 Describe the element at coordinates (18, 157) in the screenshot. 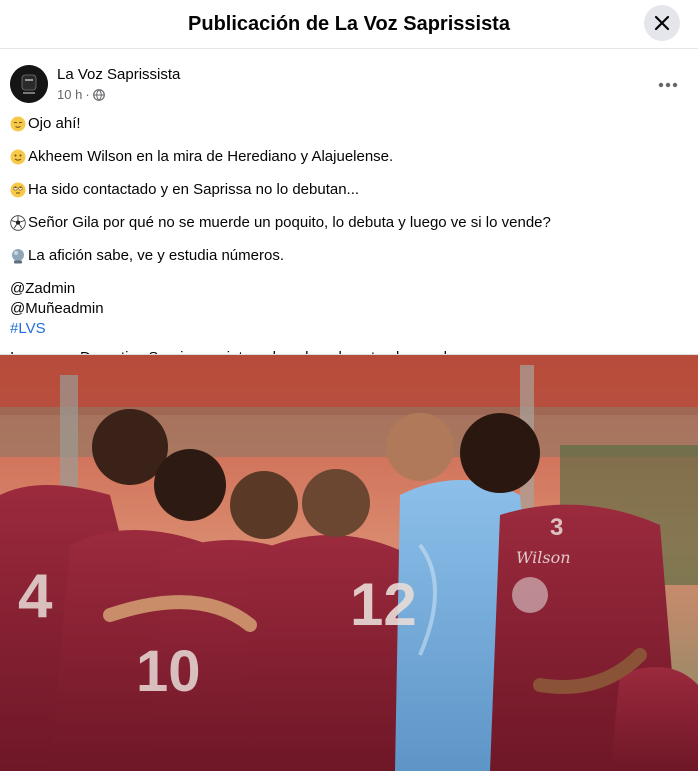

I see `slightly-smiling-face-icon` at that location.